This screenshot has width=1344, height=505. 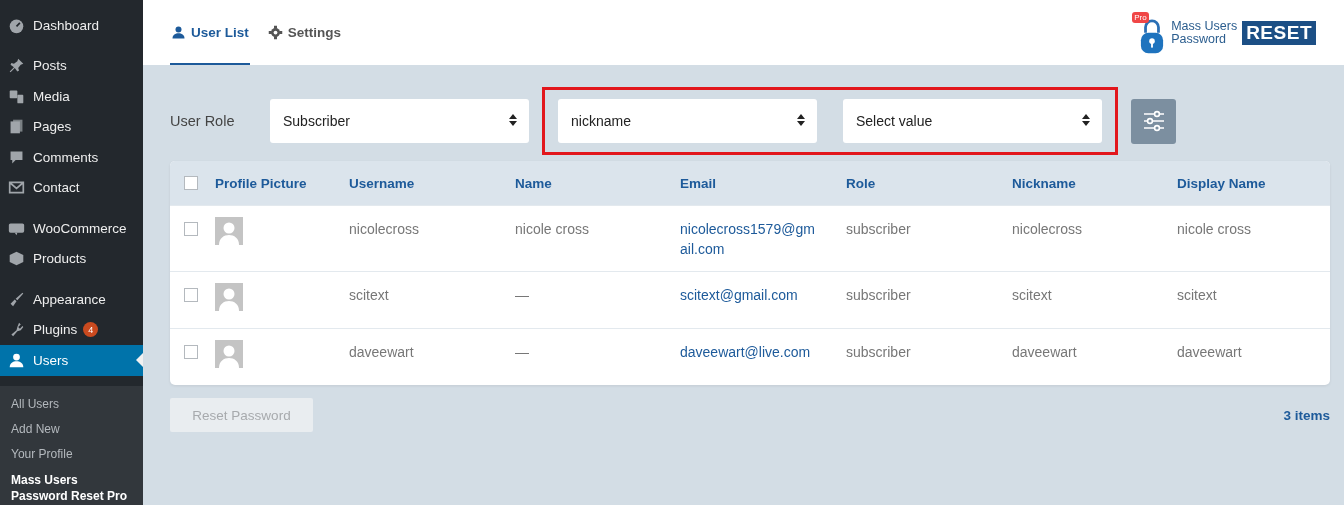 I want to click on nickname: scitext, so click(x=1032, y=295).